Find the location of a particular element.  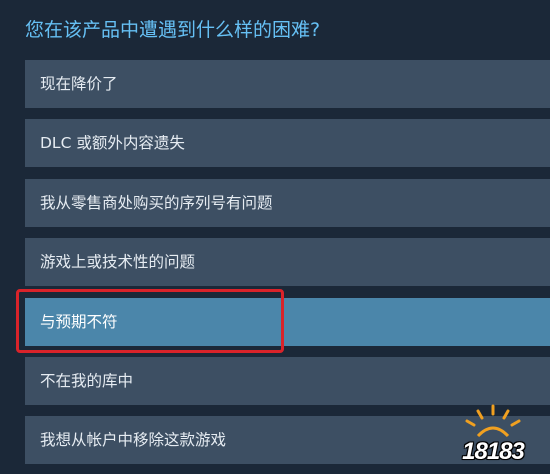

watermark-logo: 18183 is located at coordinates (493, 434).